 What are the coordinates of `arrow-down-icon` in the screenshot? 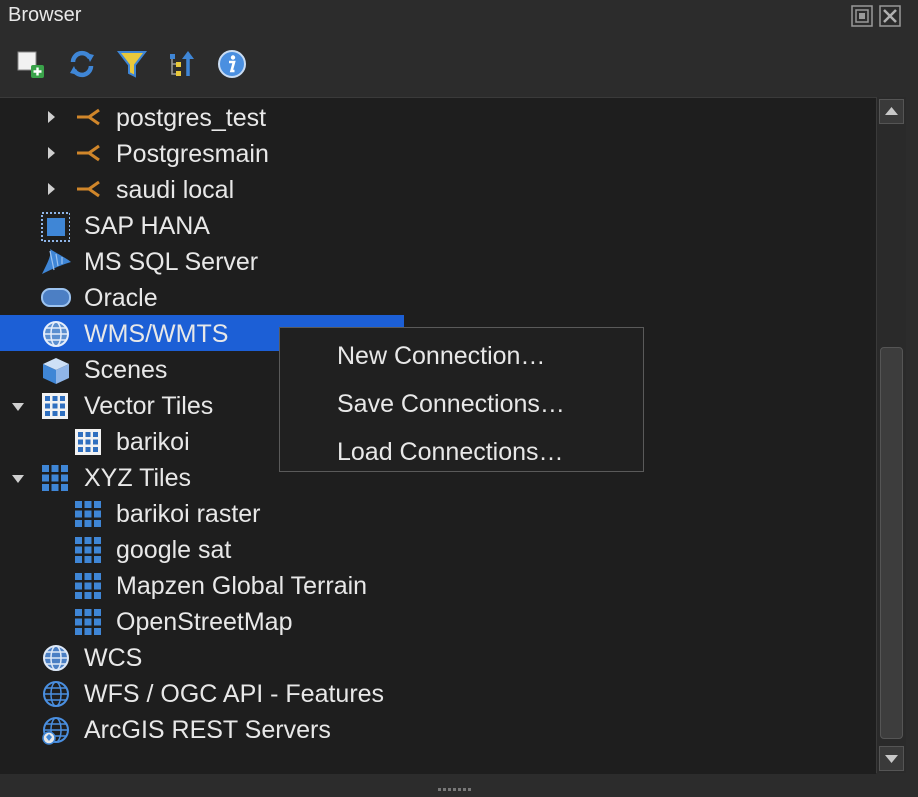 It's located at (891, 759).